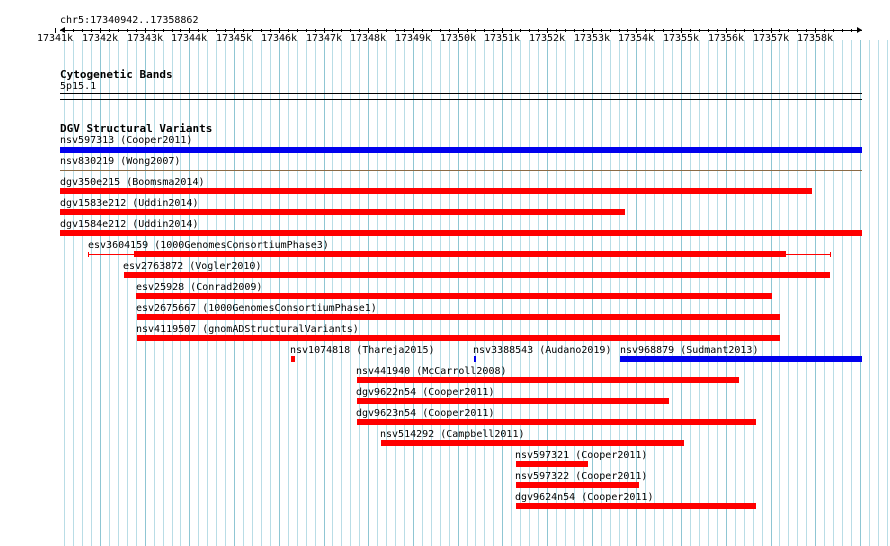  I want to click on feature-label: nsv3388543 (Audano2019), so click(542, 351).